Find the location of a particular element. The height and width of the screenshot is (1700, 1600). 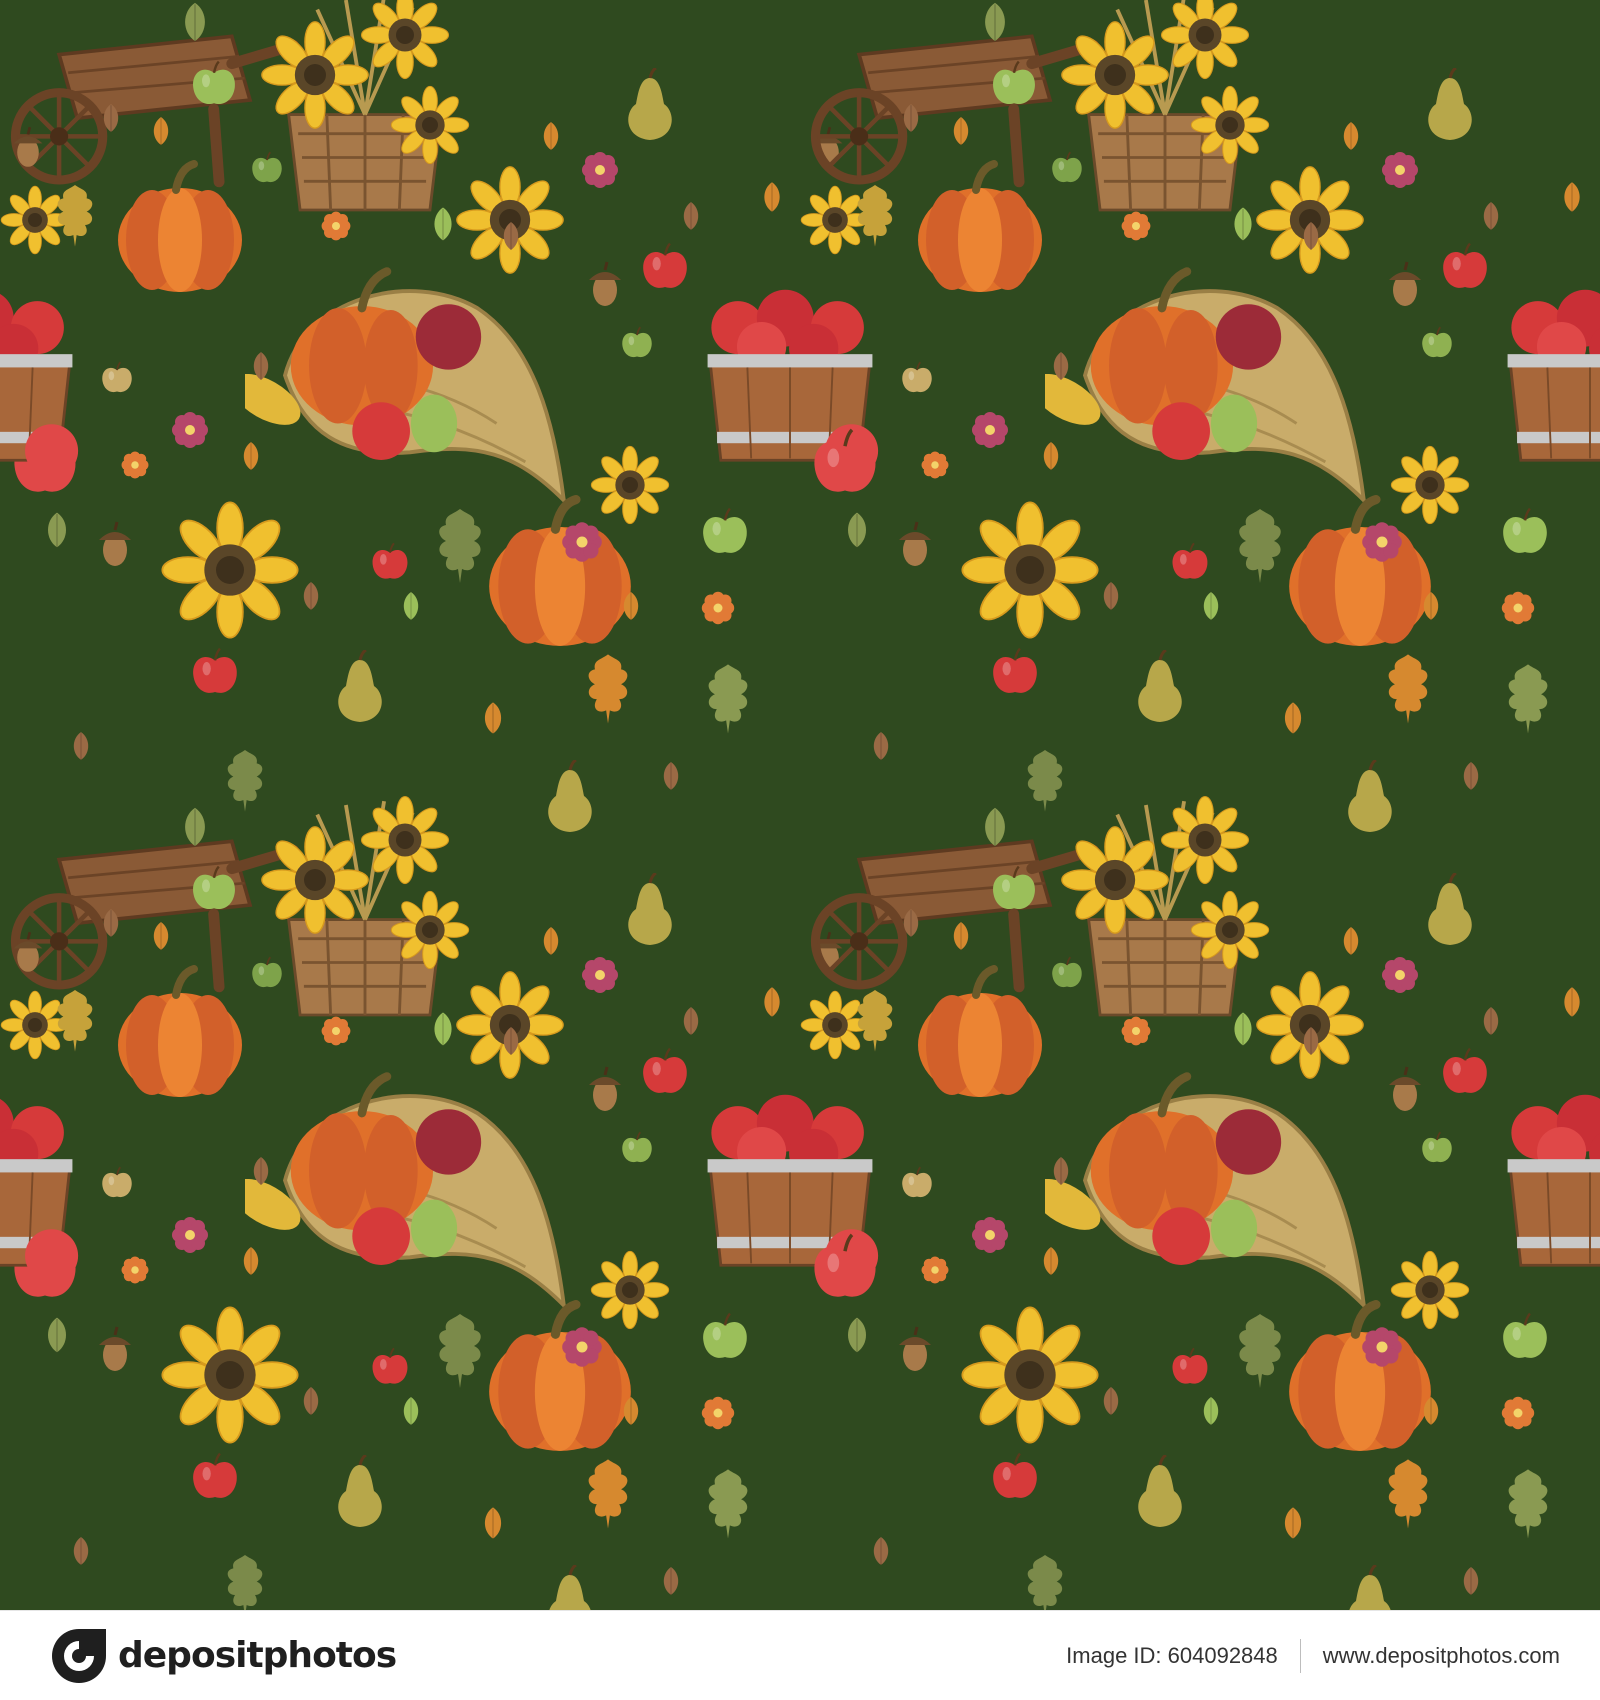

site-url: www.depositphotos.com is located at coordinates (1441, 1656).